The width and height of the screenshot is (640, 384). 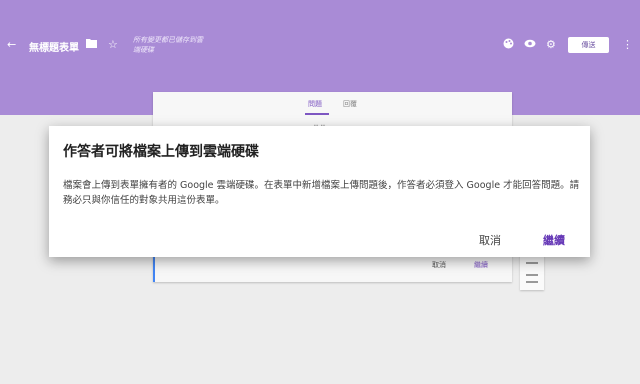 What do you see at coordinates (113, 45) in the screenshot?
I see `star-icon: ☆` at bounding box center [113, 45].